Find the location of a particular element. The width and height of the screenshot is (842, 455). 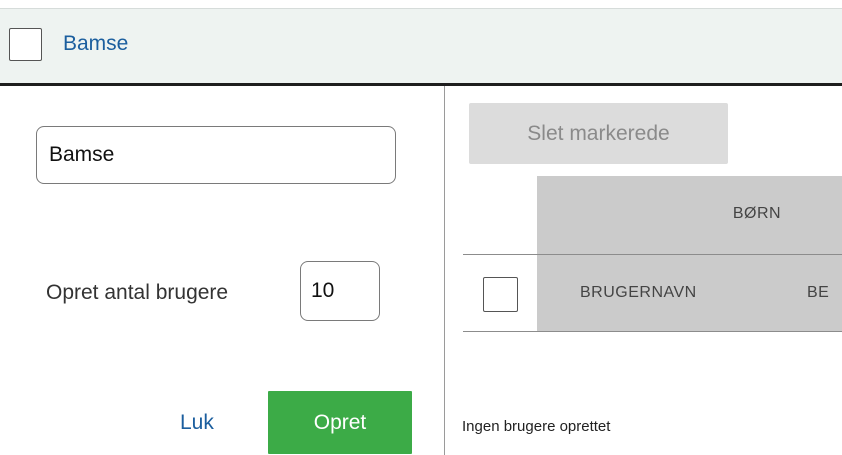

select-all-checkbox is located at coordinates (500, 294).